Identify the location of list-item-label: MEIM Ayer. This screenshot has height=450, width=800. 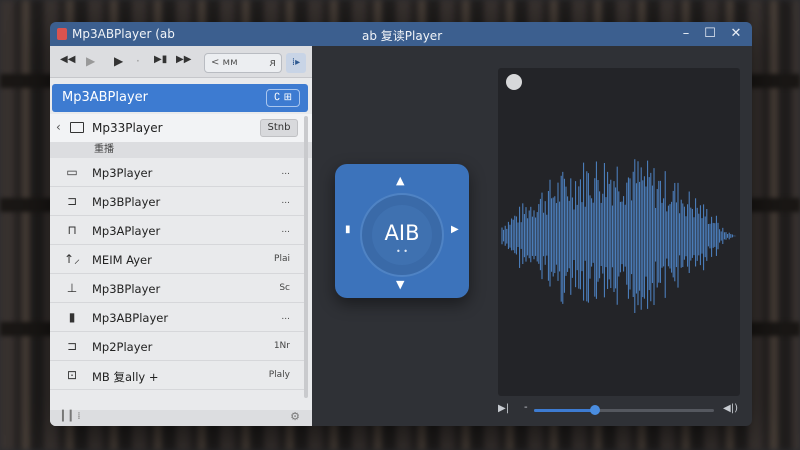
(122, 260).